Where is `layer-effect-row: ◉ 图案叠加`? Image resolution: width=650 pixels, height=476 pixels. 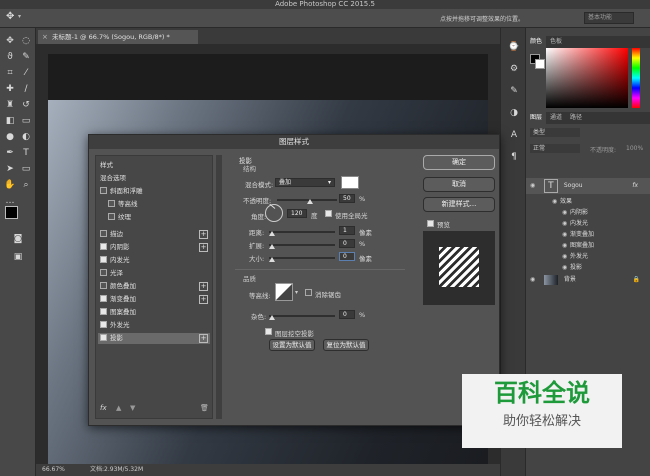
layer-effect-row: ◉ 图案叠加 is located at coordinates (588, 245).